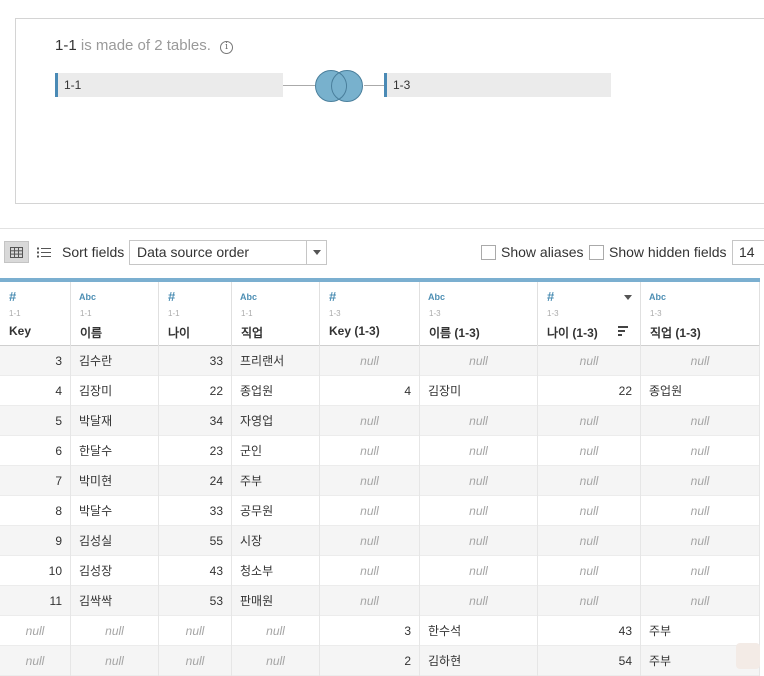  I want to click on column-name: Key, so click(20, 331).